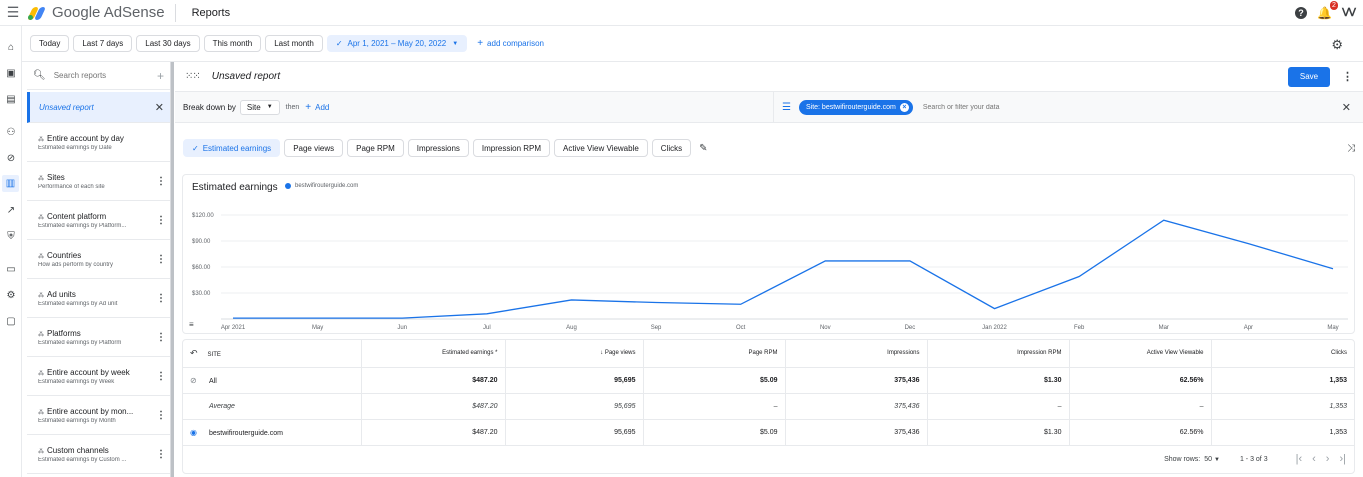 The image size is (1363, 477). What do you see at coordinates (1349, 12) in the screenshot?
I see `account-icon: ᐯᐯ` at bounding box center [1349, 12].